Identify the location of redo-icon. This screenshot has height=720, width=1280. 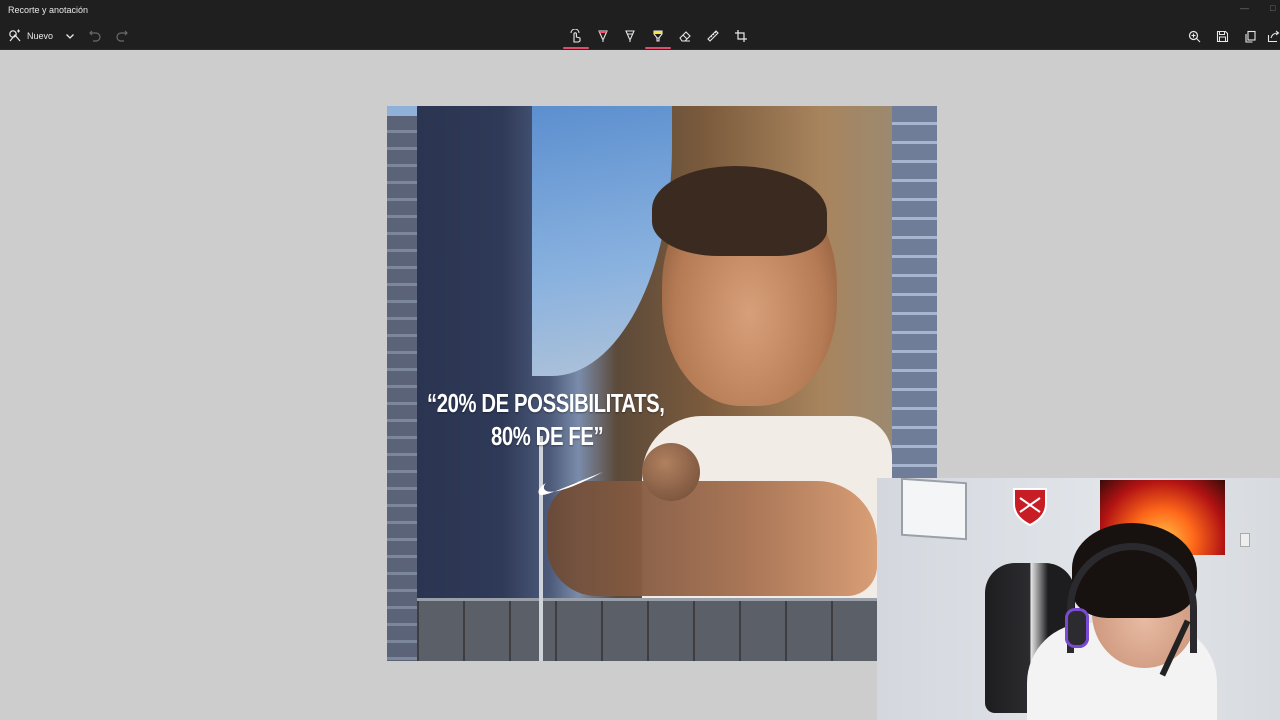
(122, 36).